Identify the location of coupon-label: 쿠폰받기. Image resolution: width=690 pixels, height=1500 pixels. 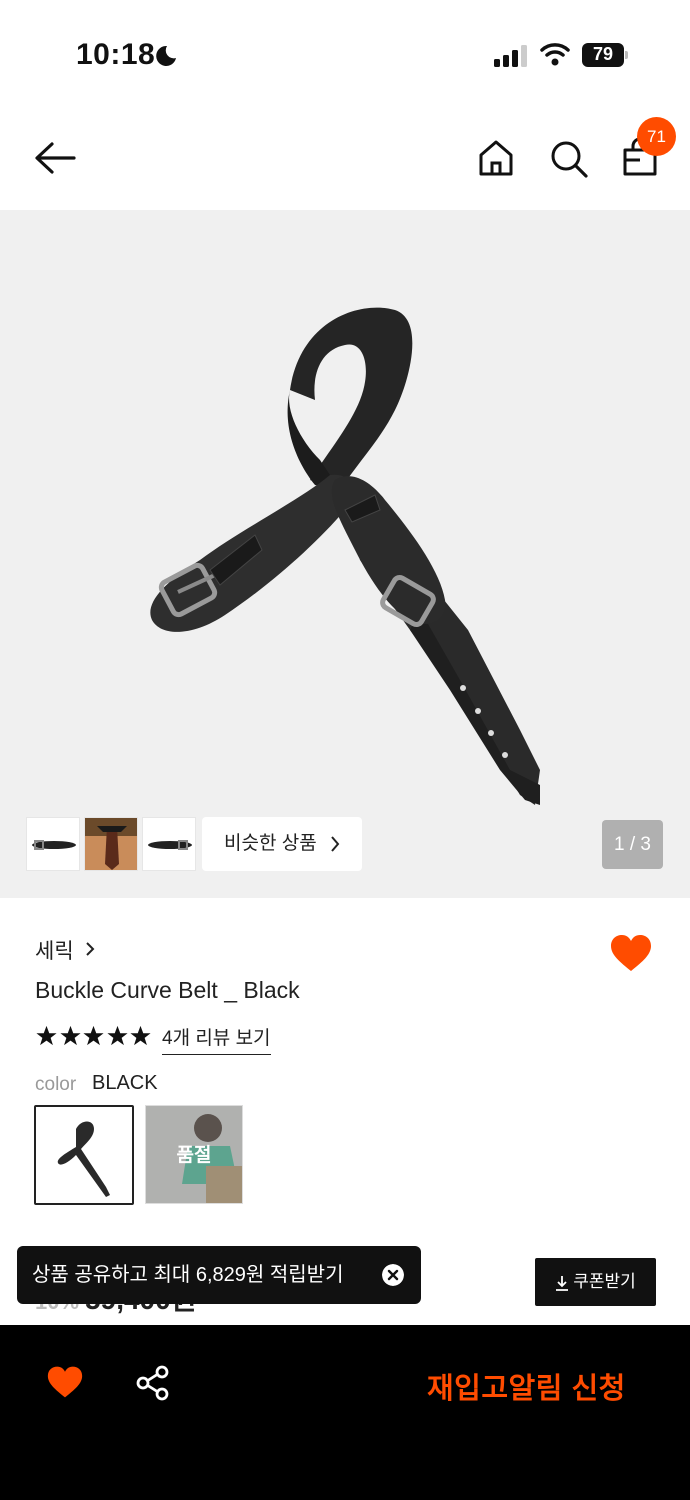
(604, 1281).